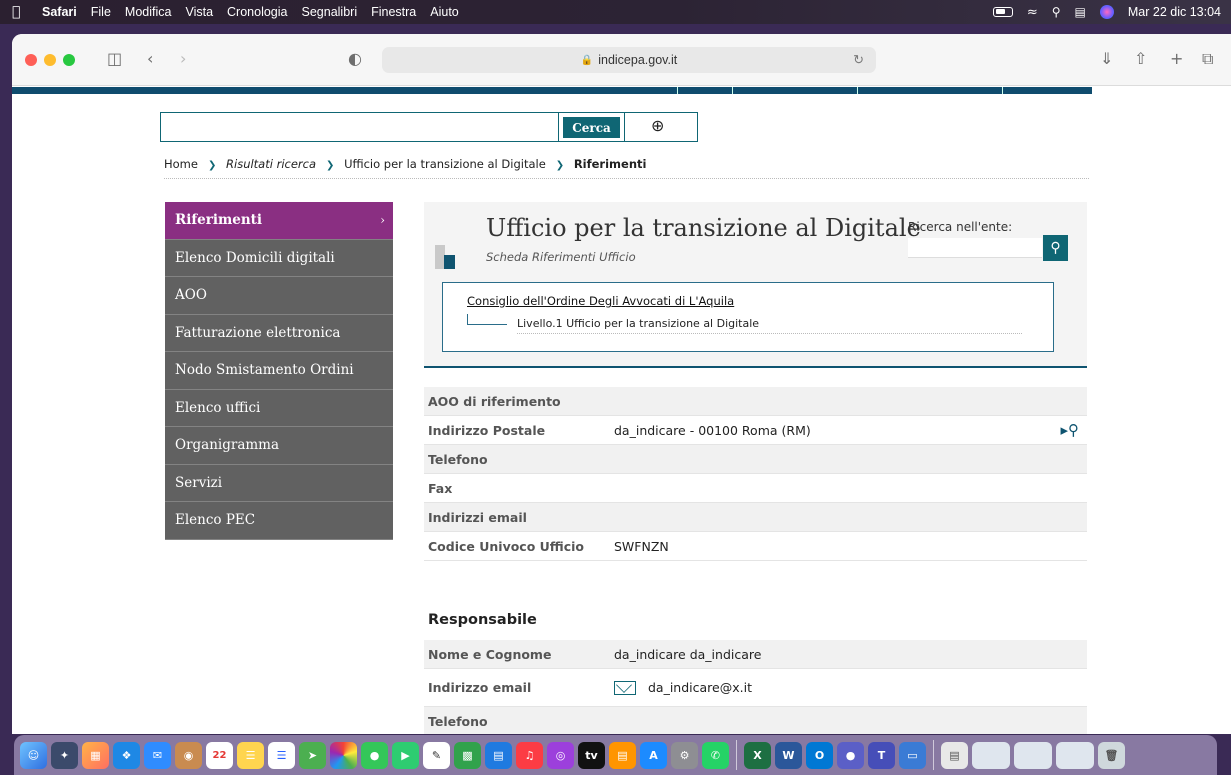  I want to click on system-preferences-icon: ⚙, so click(684, 755).